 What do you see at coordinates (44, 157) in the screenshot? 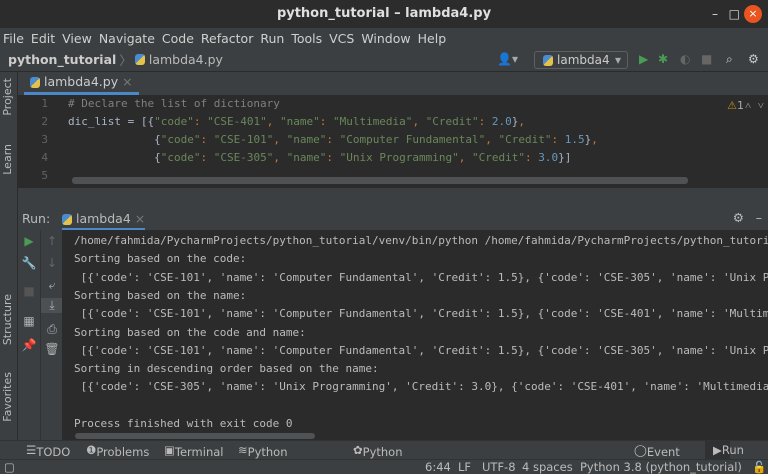
I see `line-number: 4` at bounding box center [44, 157].